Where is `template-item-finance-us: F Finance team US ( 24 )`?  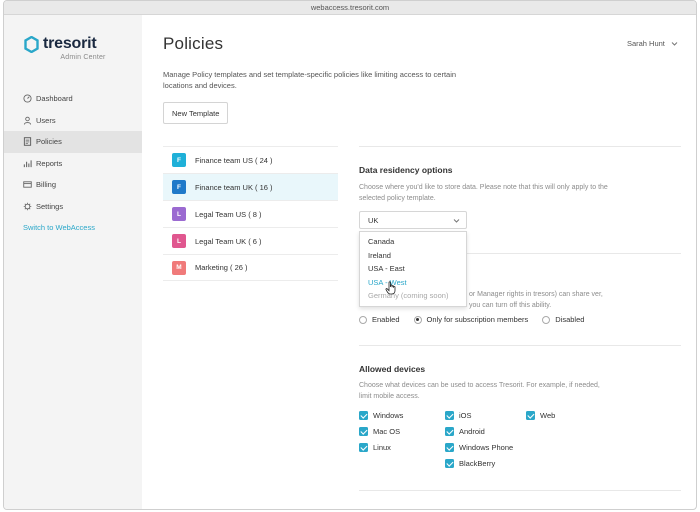
template-item-finance-us: F Finance team US ( 24 ) is located at coordinates (250, 159).